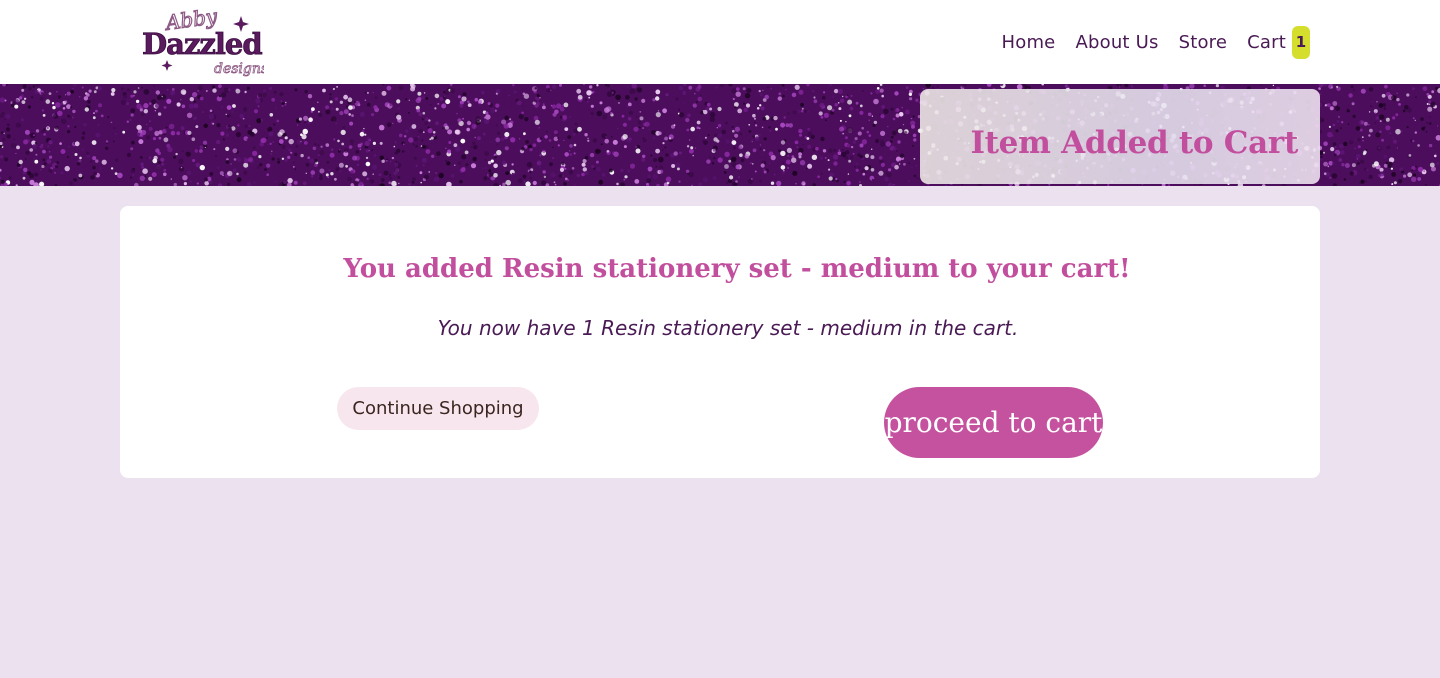 This screenshot has width=1440, height=678. Describe the element at coordinates (438, 408) in the screenshot. I see `continue-shopping-button: Continue Shopping` at that location.